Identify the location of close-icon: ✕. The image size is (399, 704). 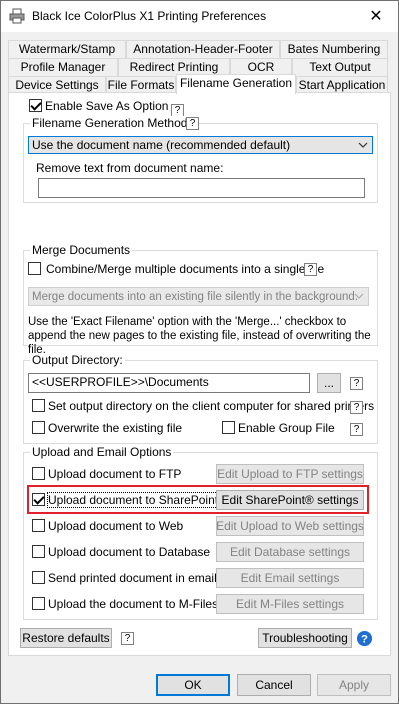
(376, 16).